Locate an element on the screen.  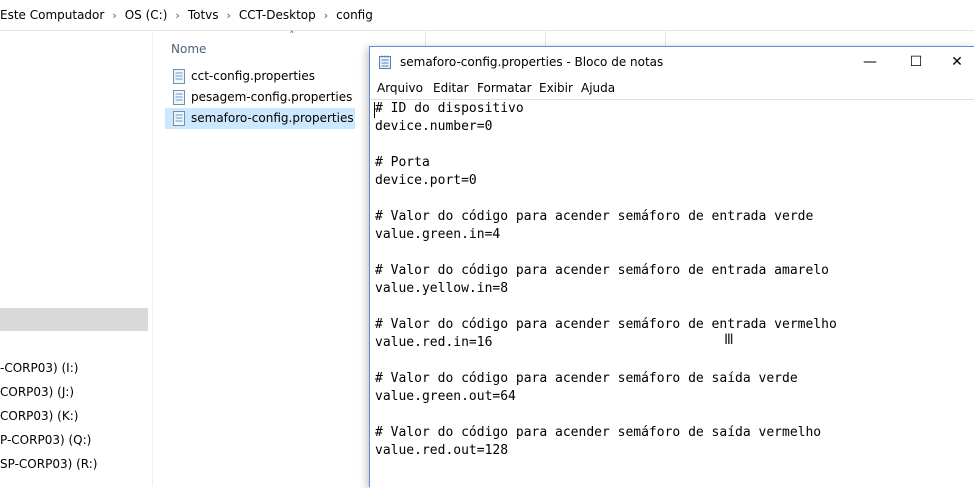
notepad-icon is located at coordinates (385, 62).